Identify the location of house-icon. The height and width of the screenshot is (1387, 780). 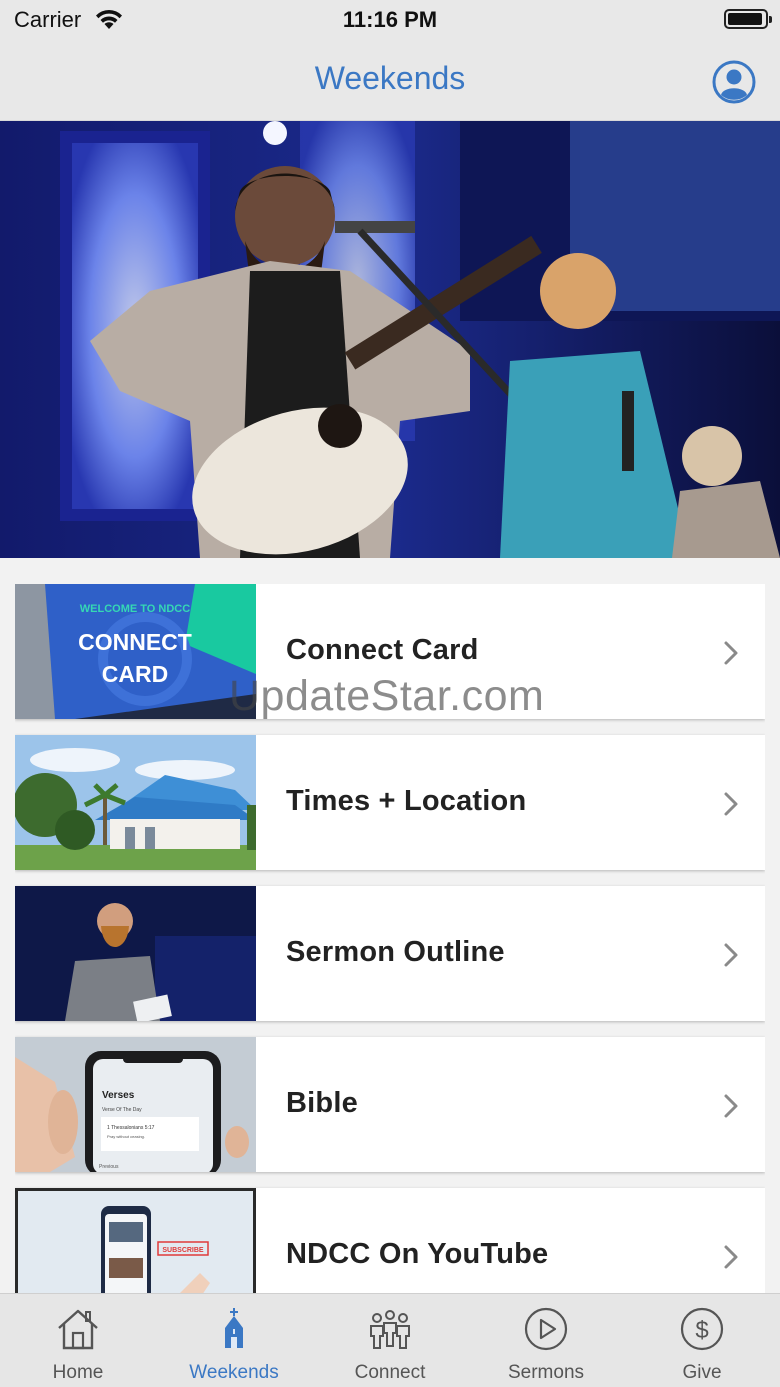
(78, 1329).